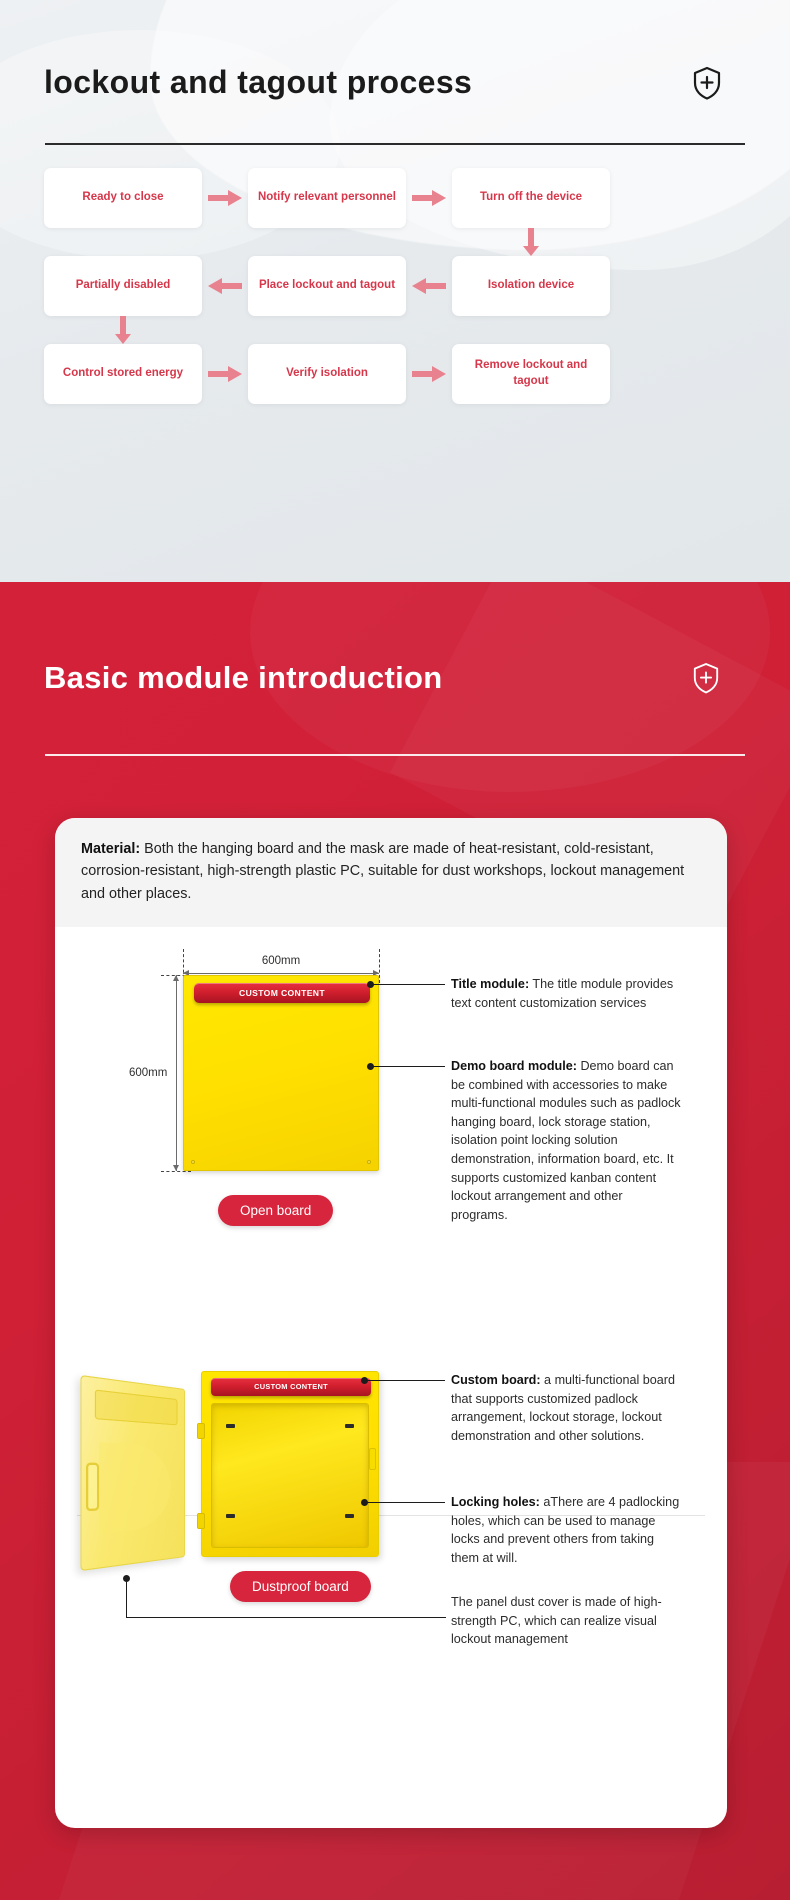  What do you see at coordinates (395, 144) in the screenshot?
I see `header-divider` at bounding box center [395, 144].